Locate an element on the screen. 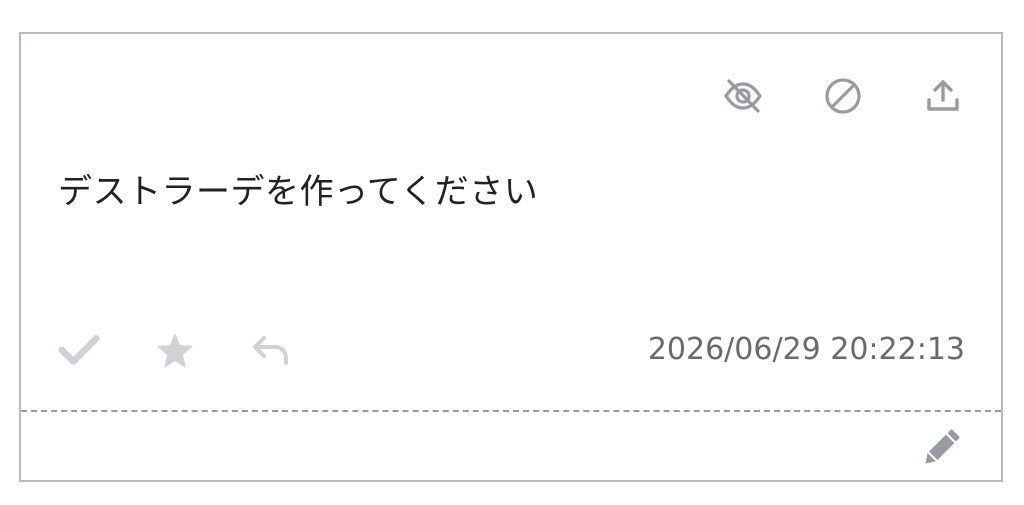 The width and height of the screenshot is (1024, 505). card-top-actions is located at coordinates (843, 96).